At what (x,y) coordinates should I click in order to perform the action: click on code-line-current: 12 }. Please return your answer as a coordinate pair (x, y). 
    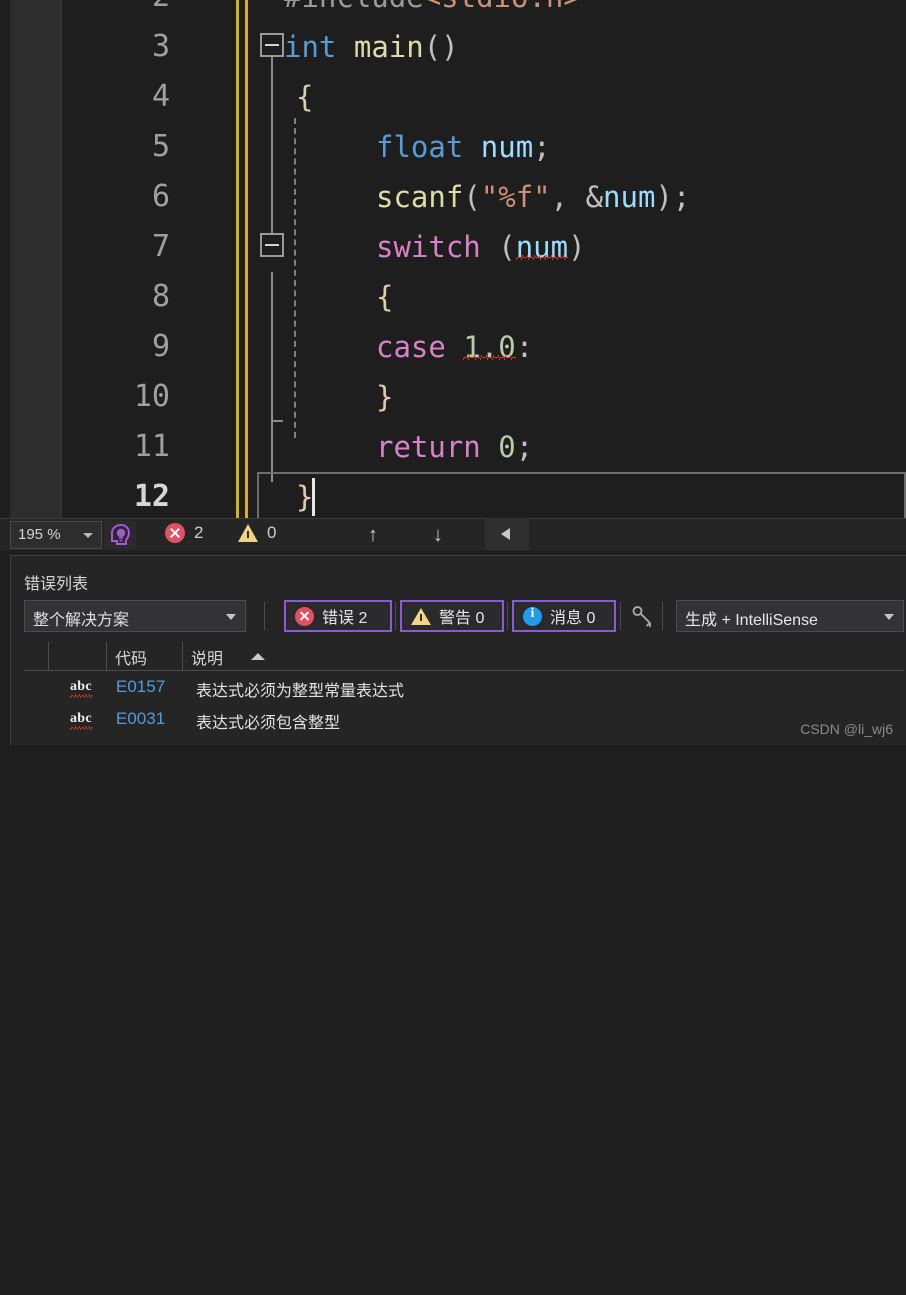
    Looking at the image, I should click on (484, 495).